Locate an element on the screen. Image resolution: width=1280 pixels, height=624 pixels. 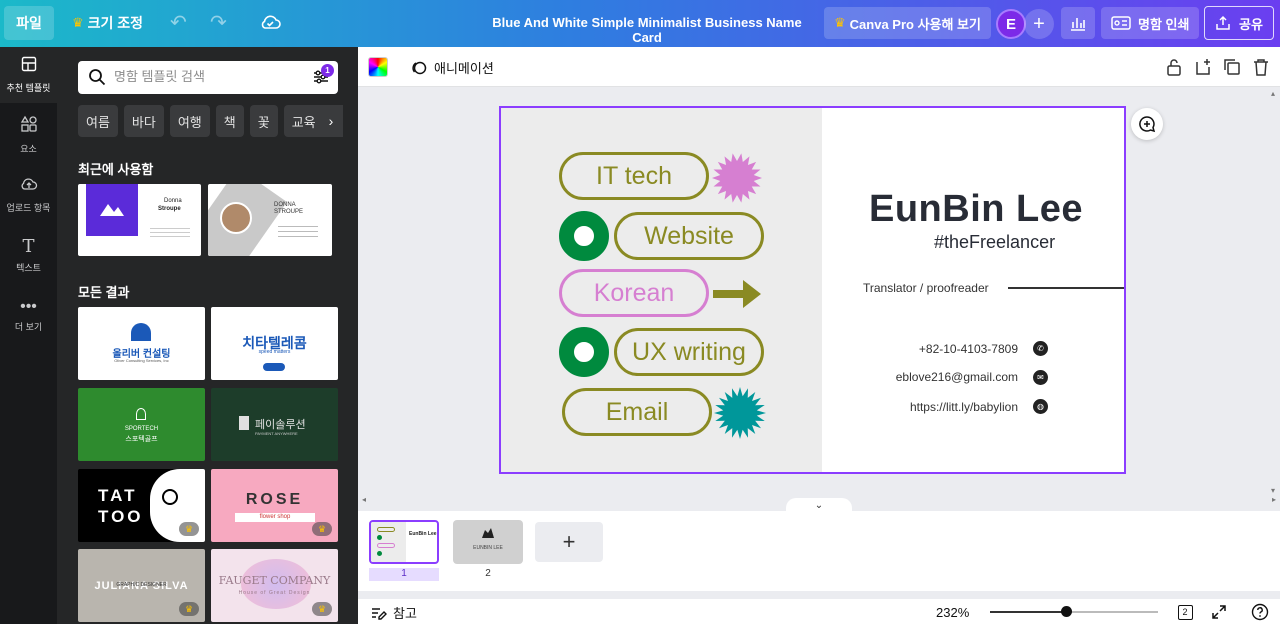
comment-add-icon is located at coordinates (1147, 124).